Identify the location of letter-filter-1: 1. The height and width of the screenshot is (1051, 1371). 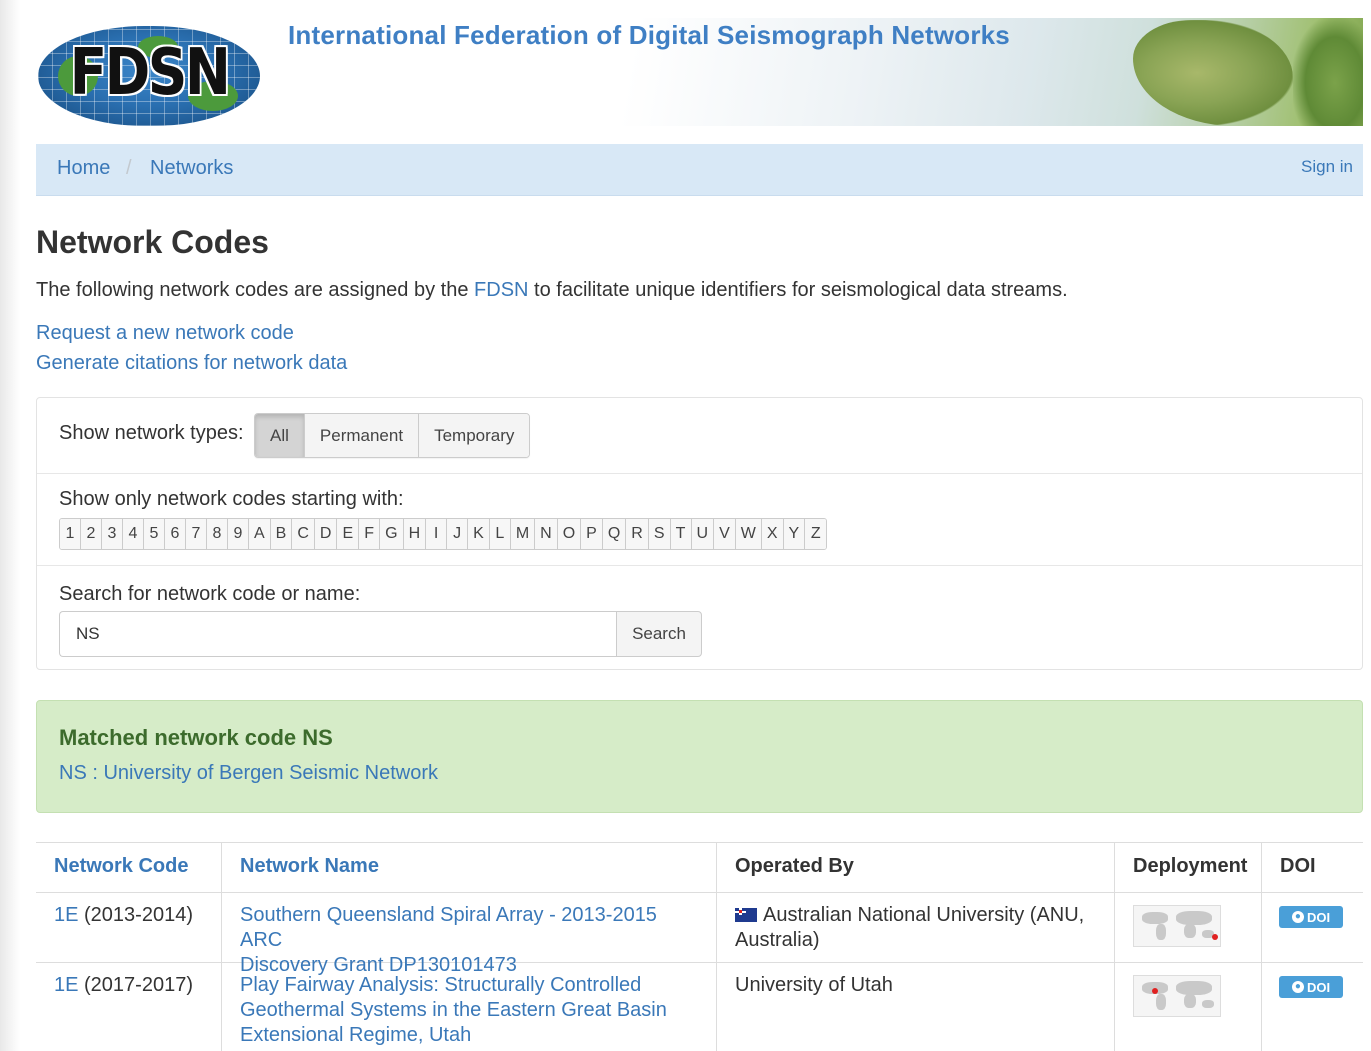
(70, 534).